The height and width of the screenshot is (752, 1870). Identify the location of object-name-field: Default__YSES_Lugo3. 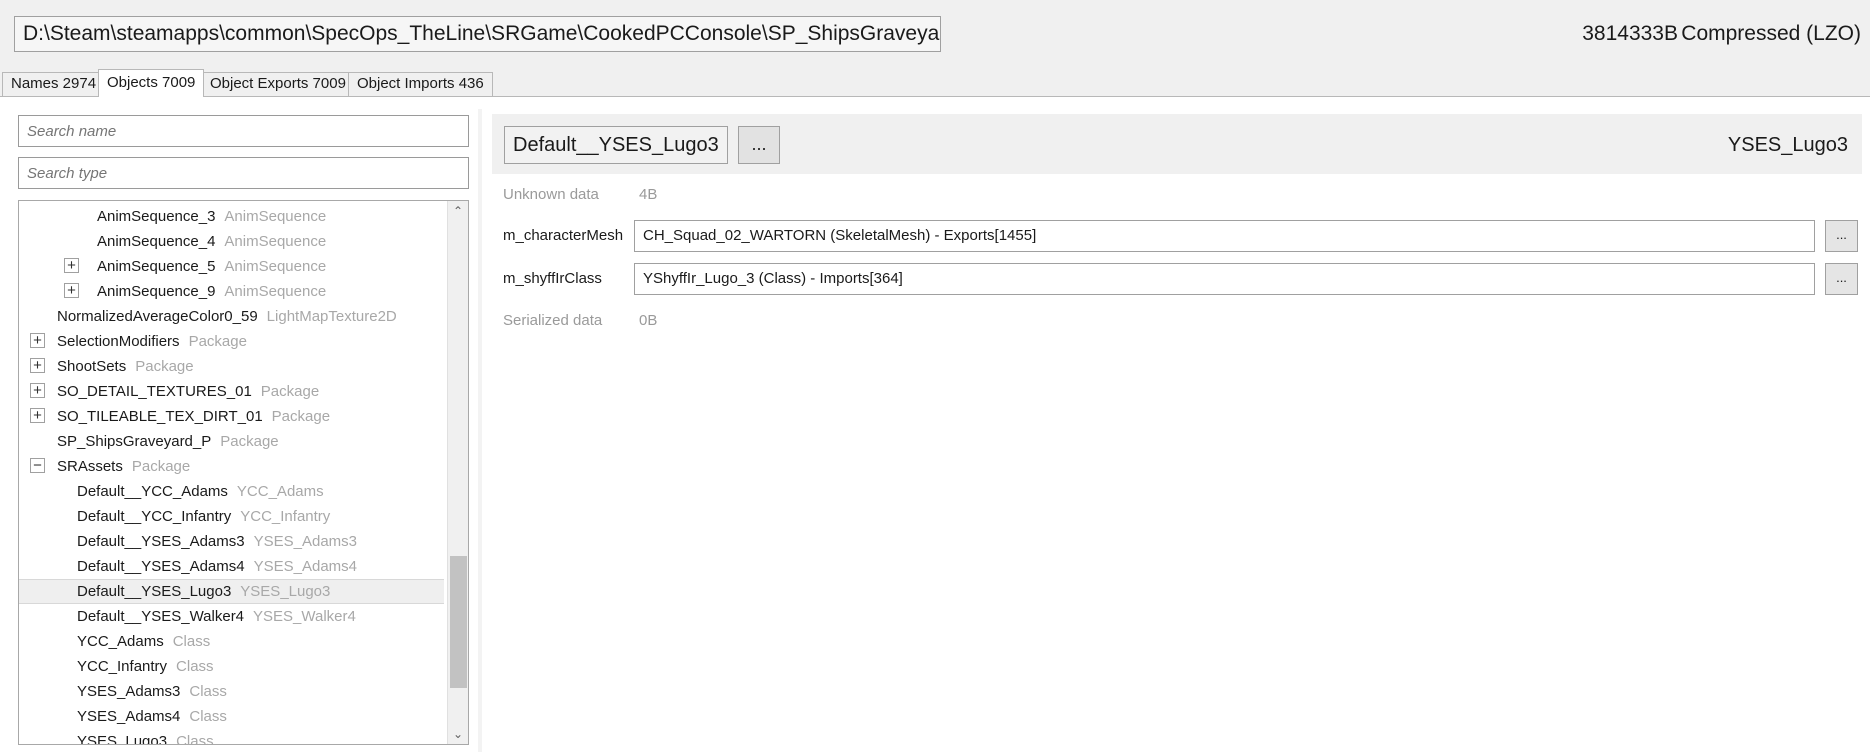
(616, 145).